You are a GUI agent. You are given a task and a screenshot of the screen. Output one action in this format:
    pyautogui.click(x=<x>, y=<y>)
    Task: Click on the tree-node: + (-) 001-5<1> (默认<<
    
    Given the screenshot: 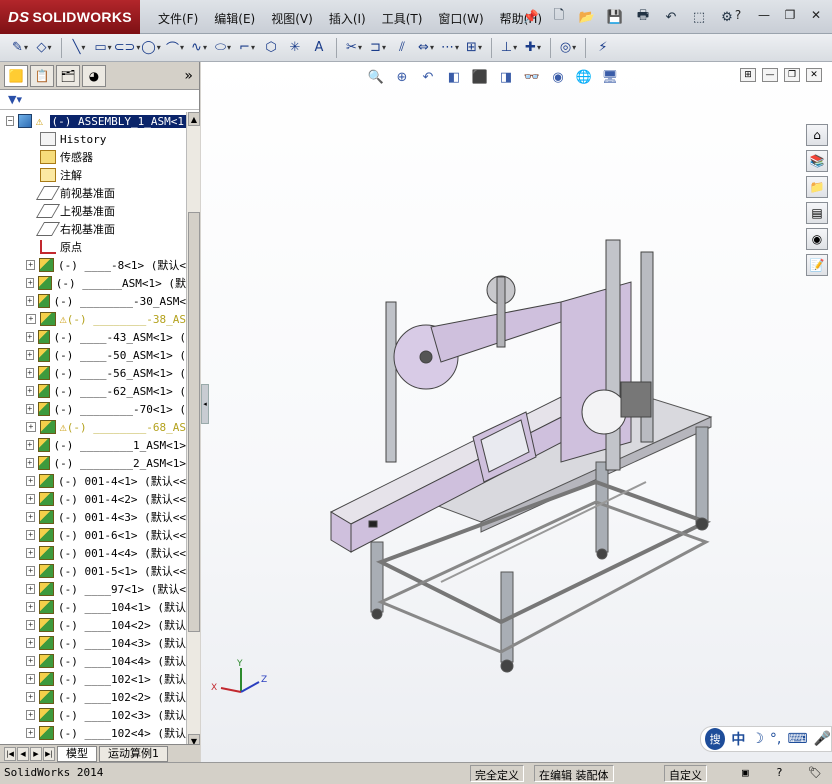 What is the action you would take?
    pyautogui.click(x=93, y=571)
    